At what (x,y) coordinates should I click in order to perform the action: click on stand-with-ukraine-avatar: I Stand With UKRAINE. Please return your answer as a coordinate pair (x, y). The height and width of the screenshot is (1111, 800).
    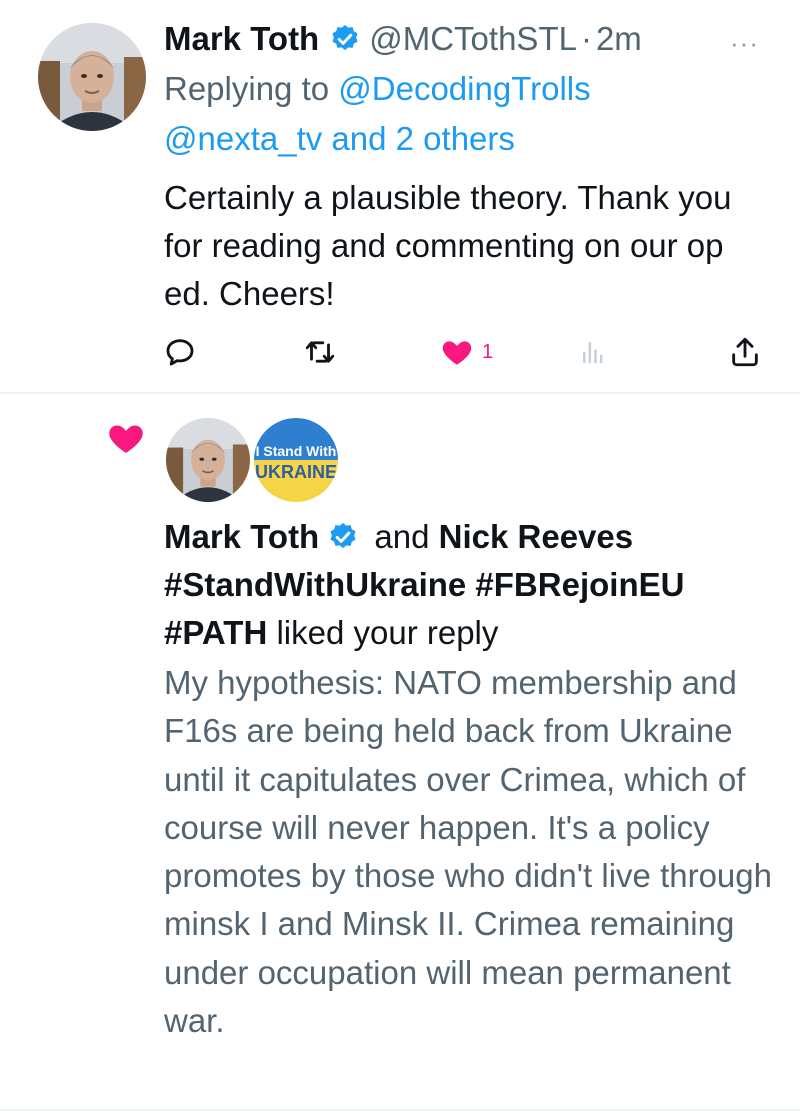
    Looking at the image, I should click on (296, 460).